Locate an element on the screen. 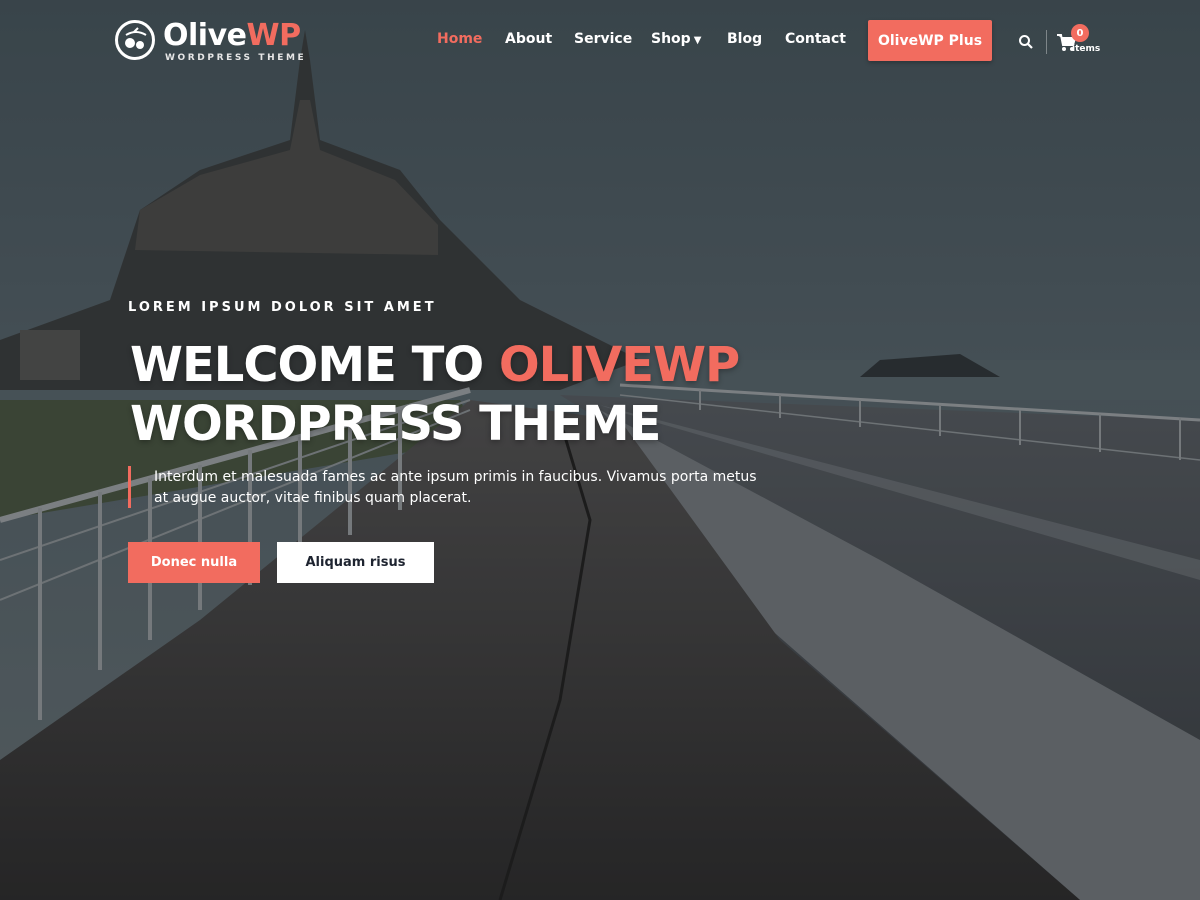 This screenshot has height=900, width=1200. olivewp-plus-button: OliveWP Plus is located at coordinates (930, 40).